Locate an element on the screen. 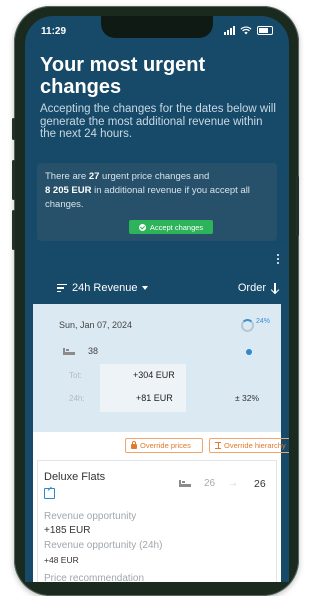 The image size is (320, 596). sort-dropdown: 24h Revenue is located at coordinates (103, 288).